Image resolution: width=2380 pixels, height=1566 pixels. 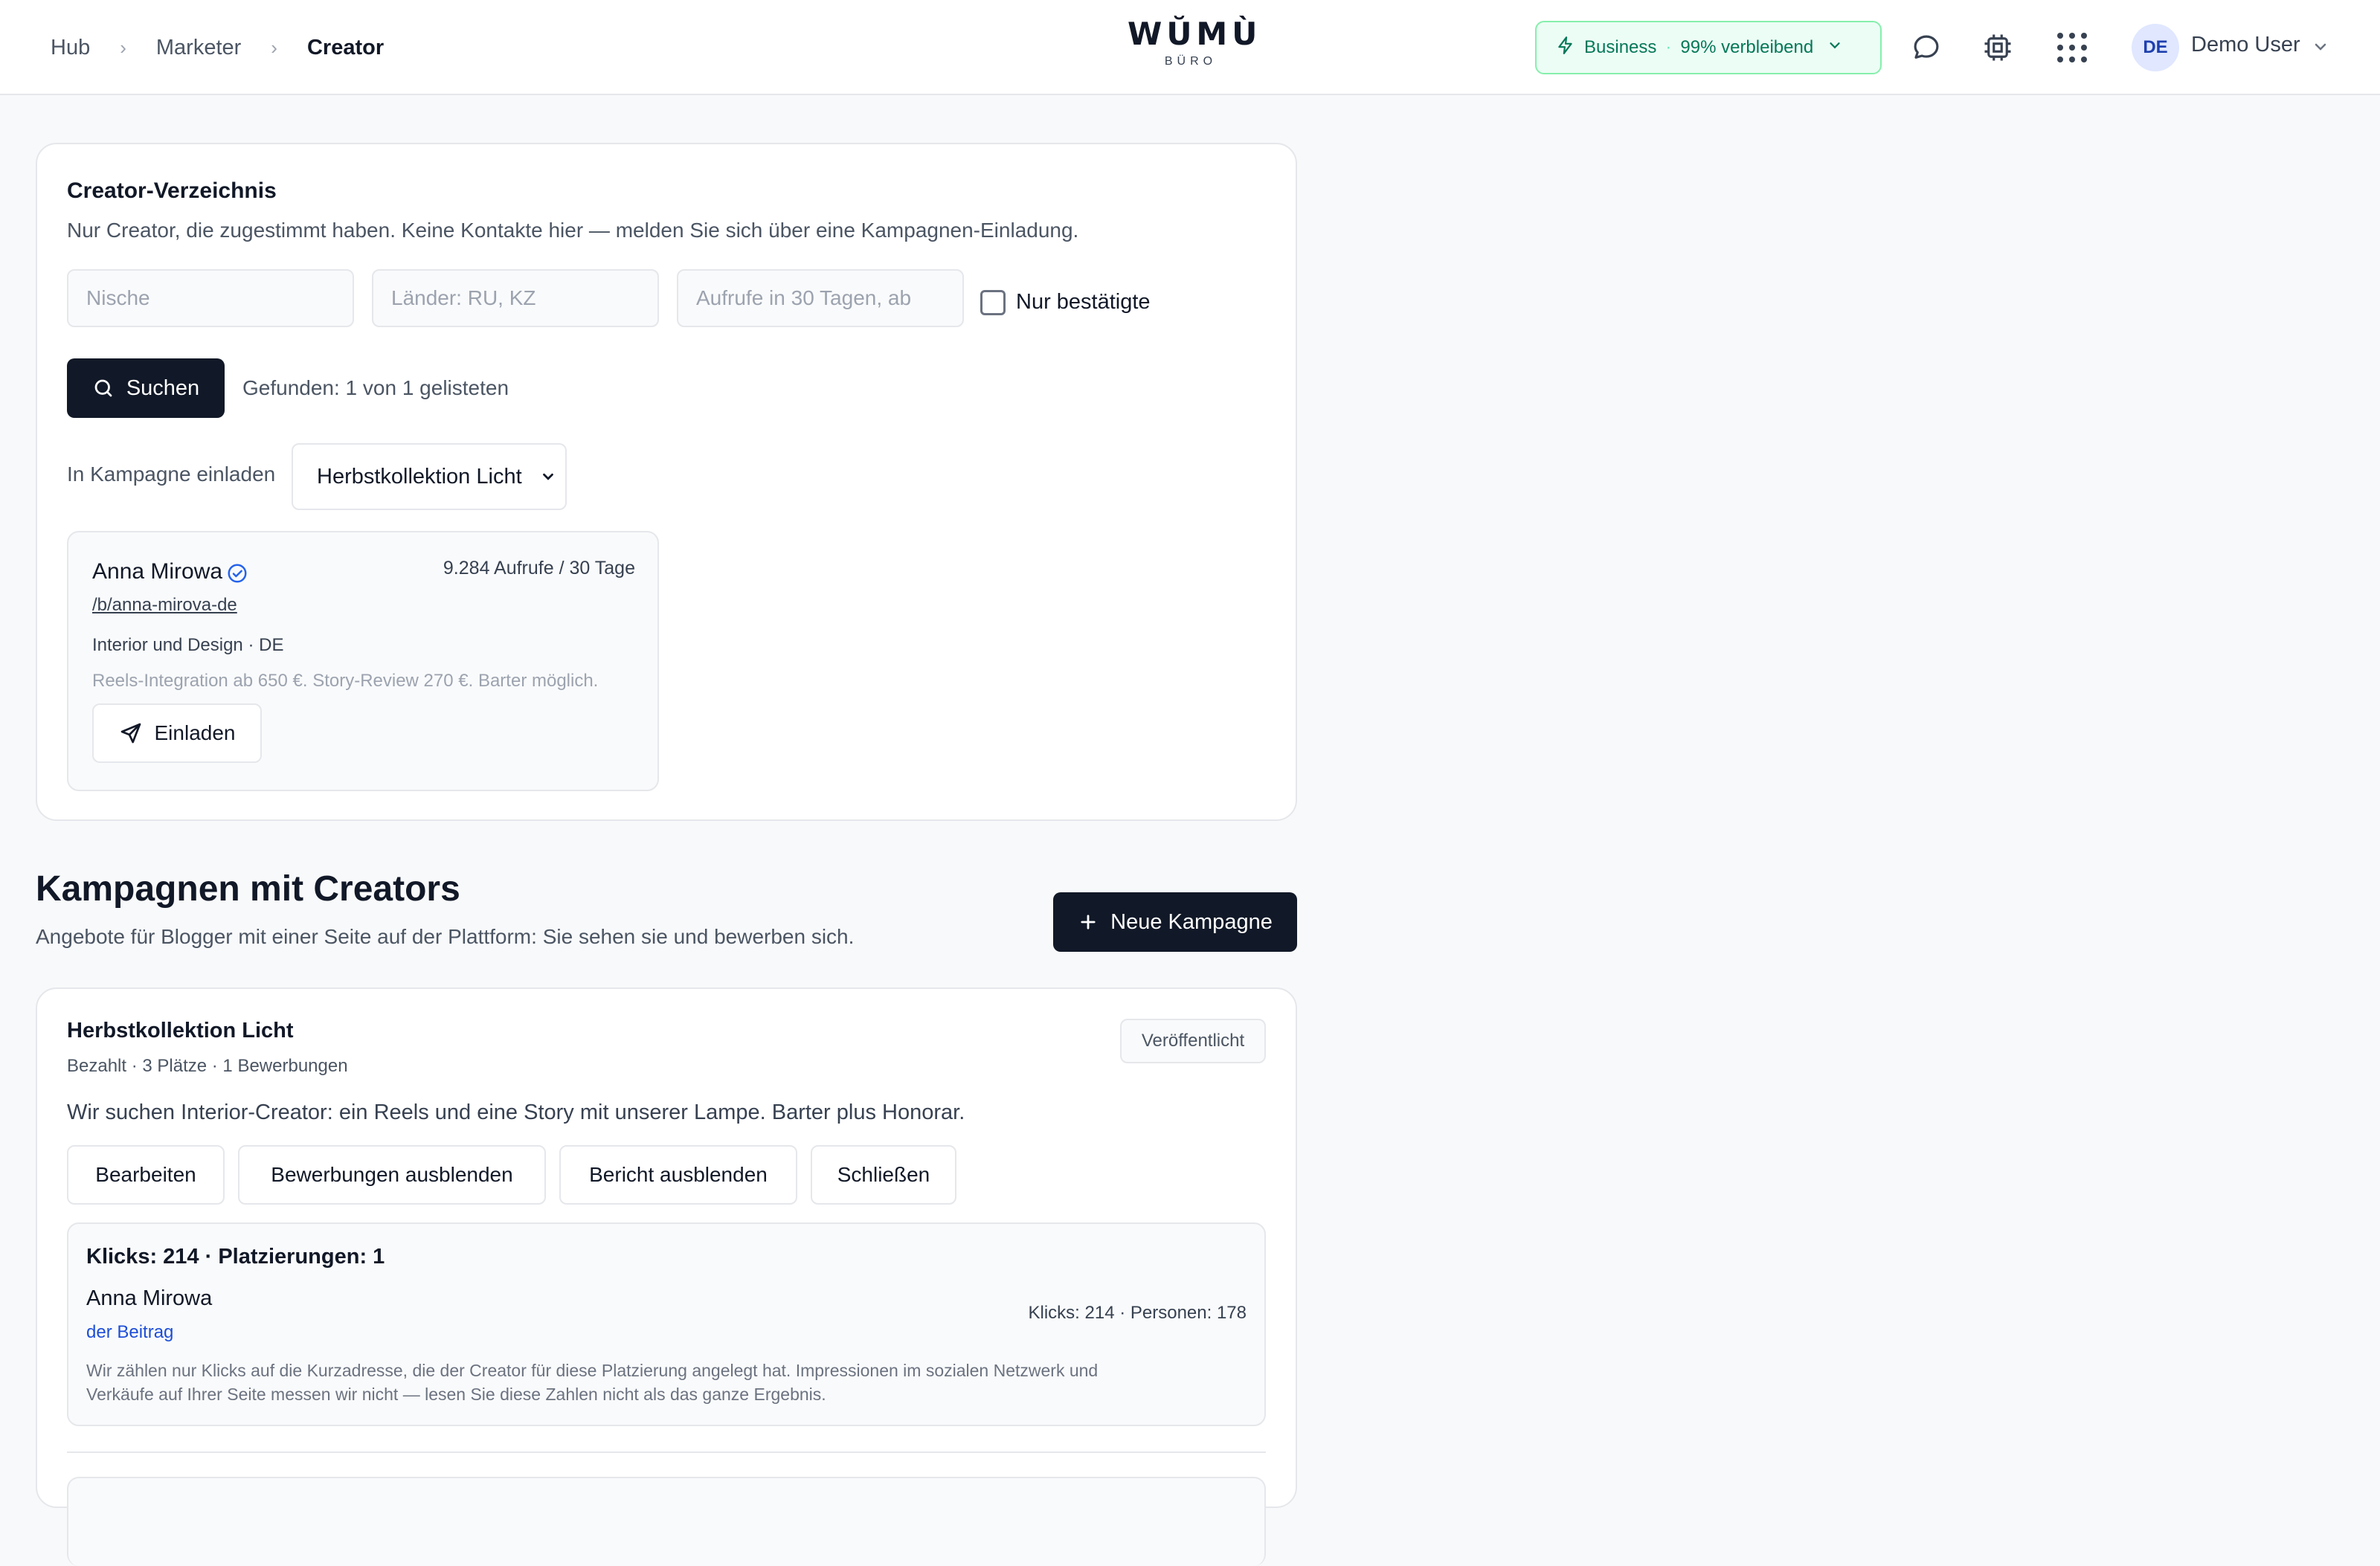 I want to click on breadcrumb-marketer: Marketer, so click(x=199, y=48).